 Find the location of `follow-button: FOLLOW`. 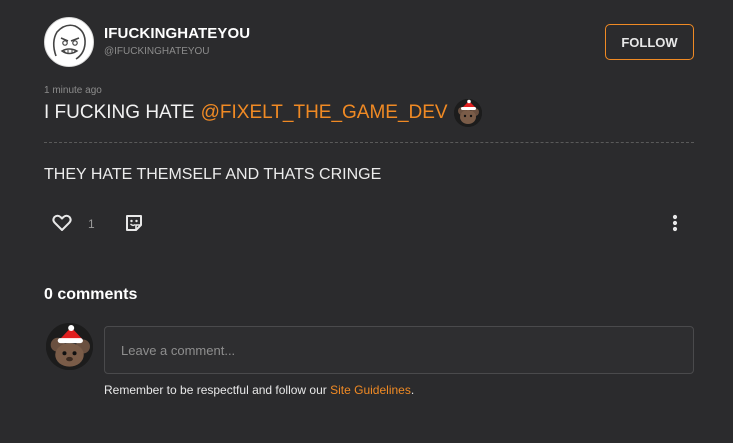

follow-button: FOLLOW is located at coordinates (649, 42).